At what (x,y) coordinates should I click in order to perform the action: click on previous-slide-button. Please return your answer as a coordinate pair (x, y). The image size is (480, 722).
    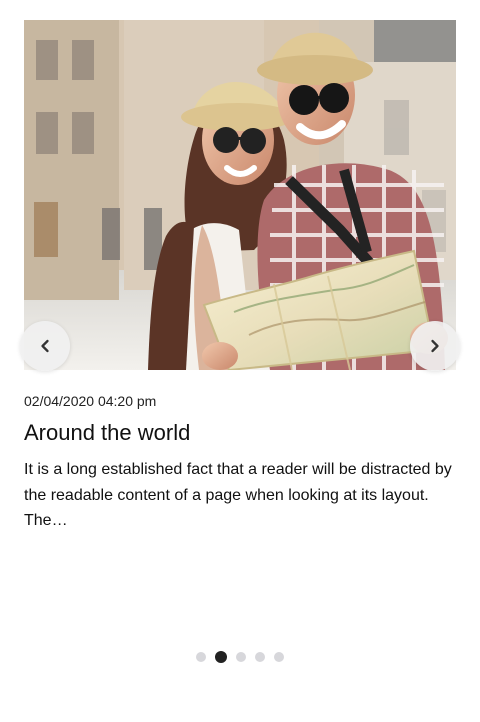
    Looking at the image, I should click on (45, 346).